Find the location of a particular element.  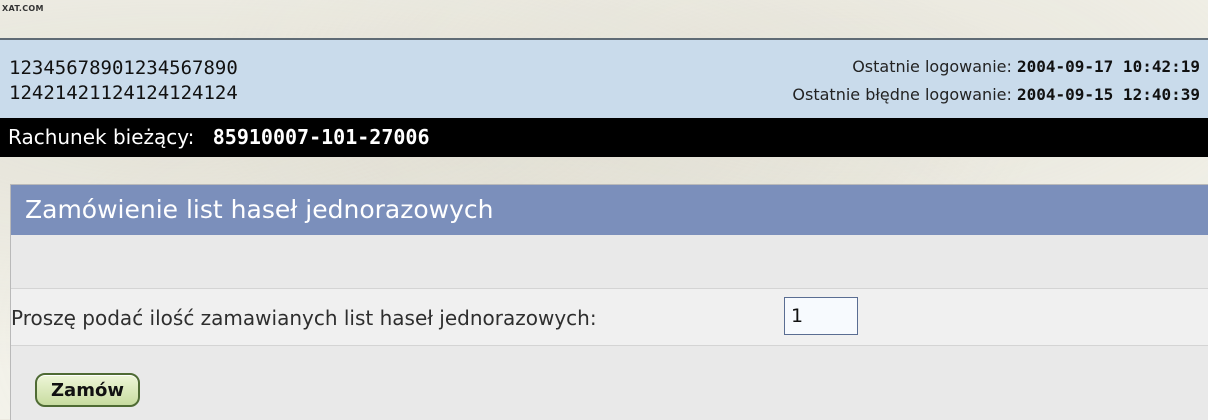

account-number: 85910007-101-27006 is located at coordinates (321, 137).